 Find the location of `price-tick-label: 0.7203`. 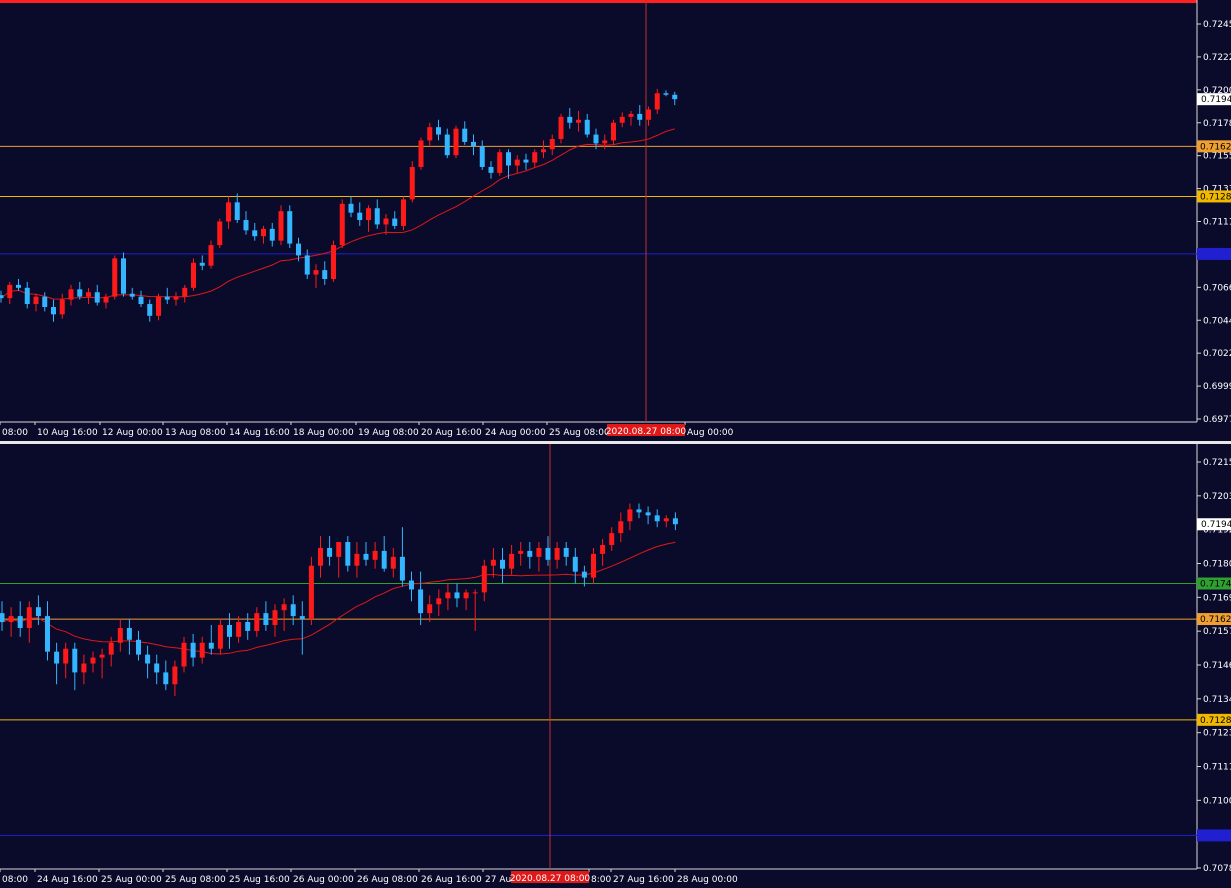

price-tick-label: 0.7203 is located at coordinates (1217, 497).